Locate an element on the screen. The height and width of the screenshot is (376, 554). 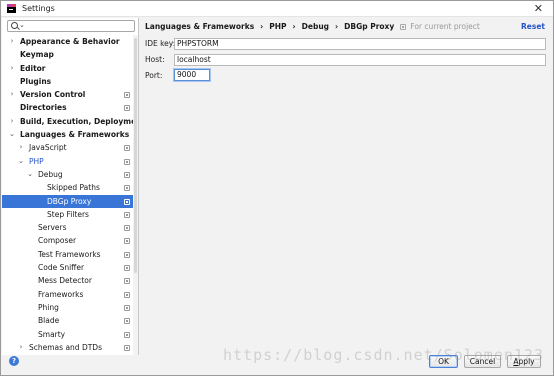
tree-item: Skipped Paths is located at coordinates (67, 187).